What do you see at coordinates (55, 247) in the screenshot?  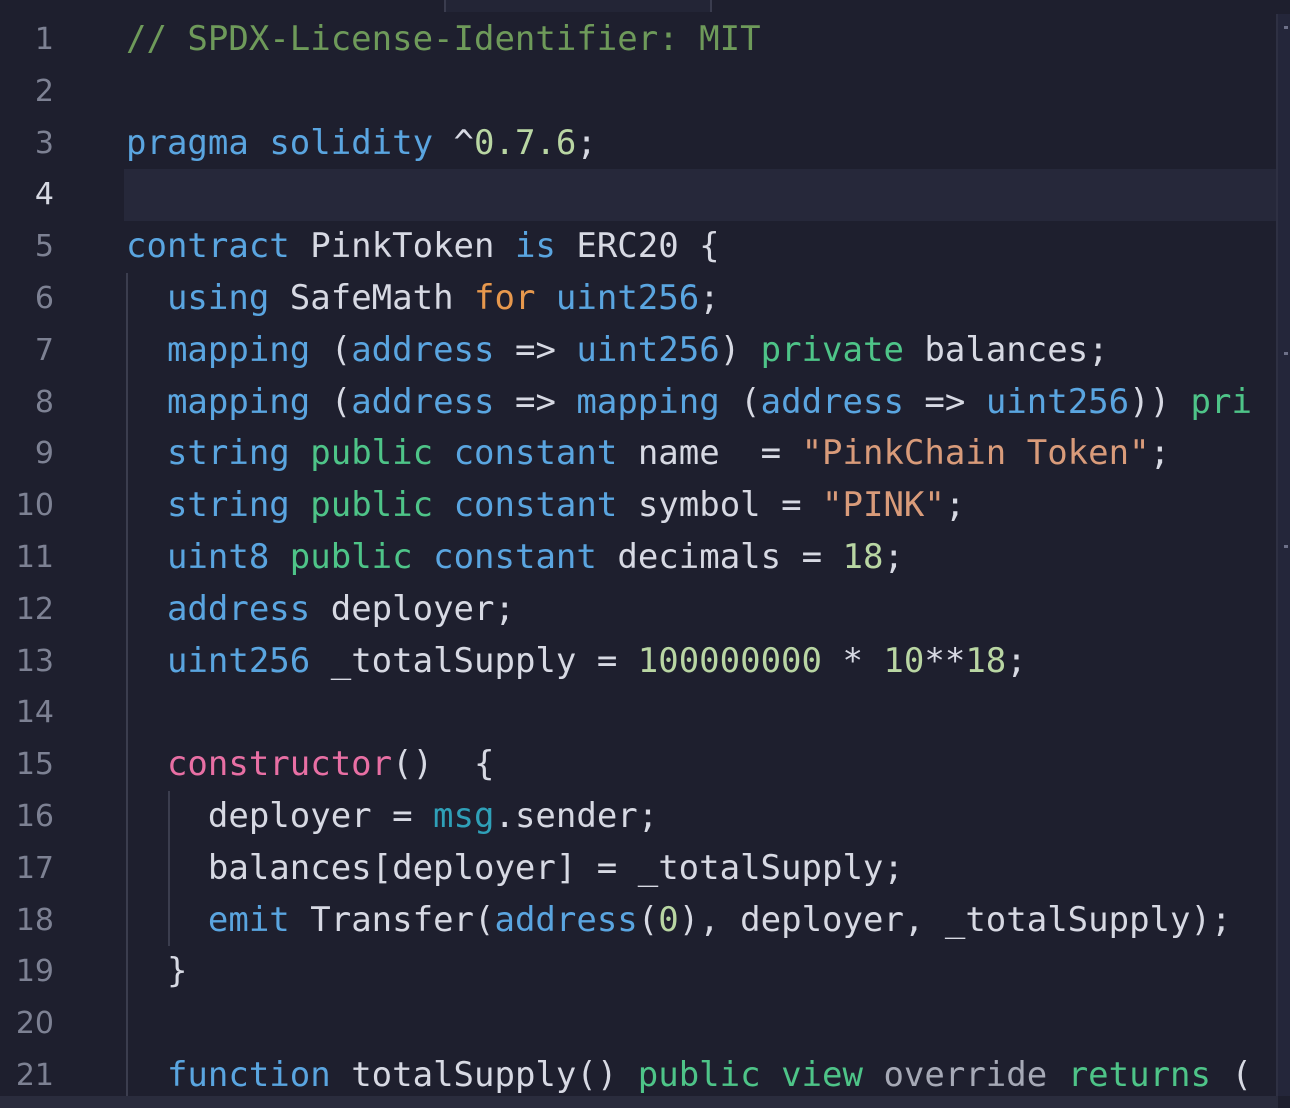 I see `line-number: 5` at bounding box center [55, 247].